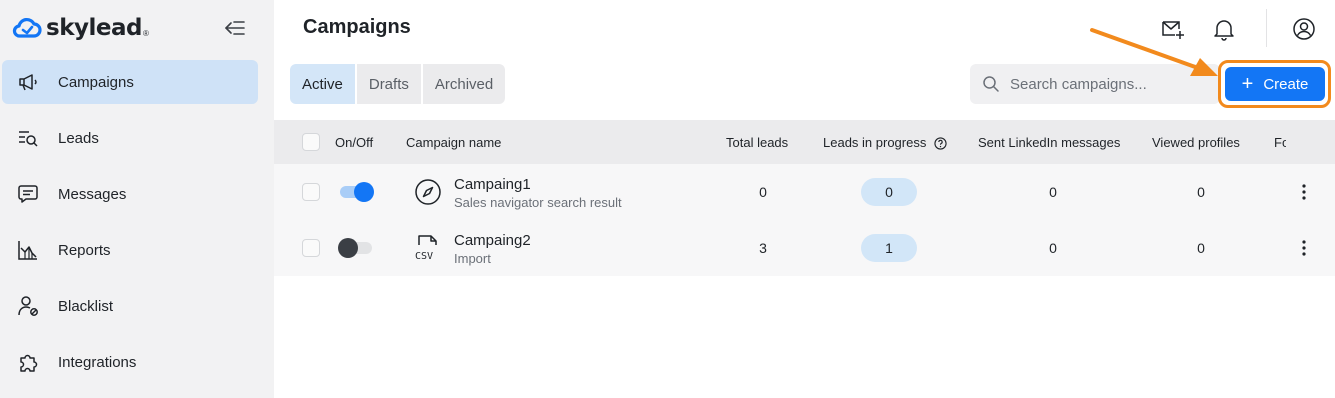 This screenshot has width=1335, height=398. What do you see at coordinates (464, 84) in the screenshot?
I see `tab-archived: Archived` at bounding box center [464, 84].